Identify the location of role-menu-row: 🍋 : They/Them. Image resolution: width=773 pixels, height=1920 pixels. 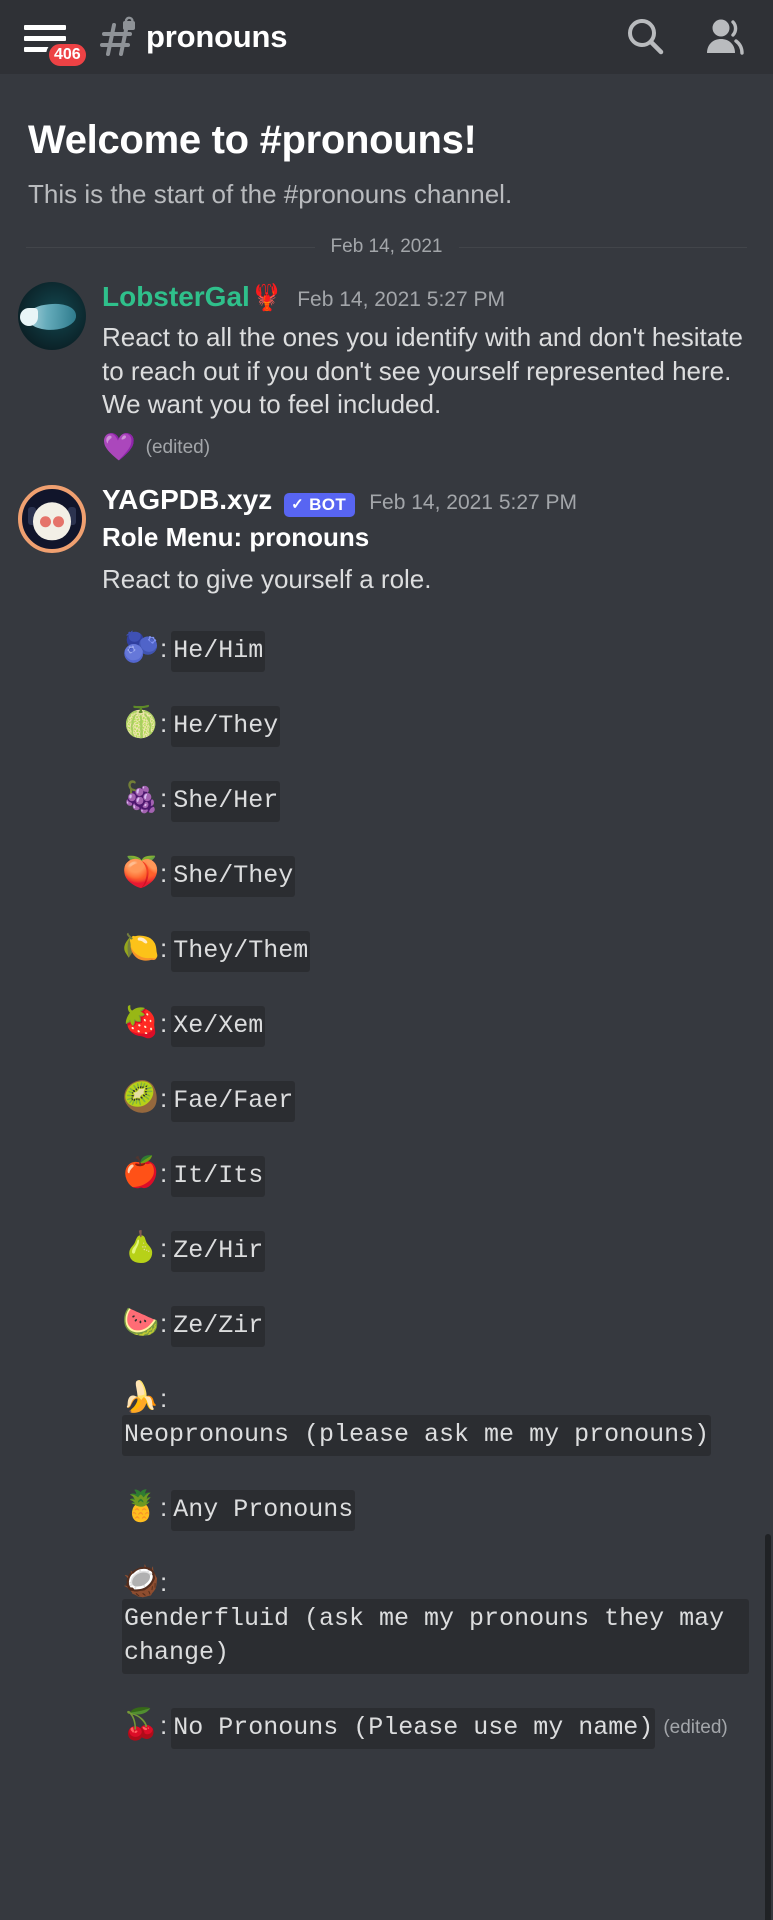
(425, 951).